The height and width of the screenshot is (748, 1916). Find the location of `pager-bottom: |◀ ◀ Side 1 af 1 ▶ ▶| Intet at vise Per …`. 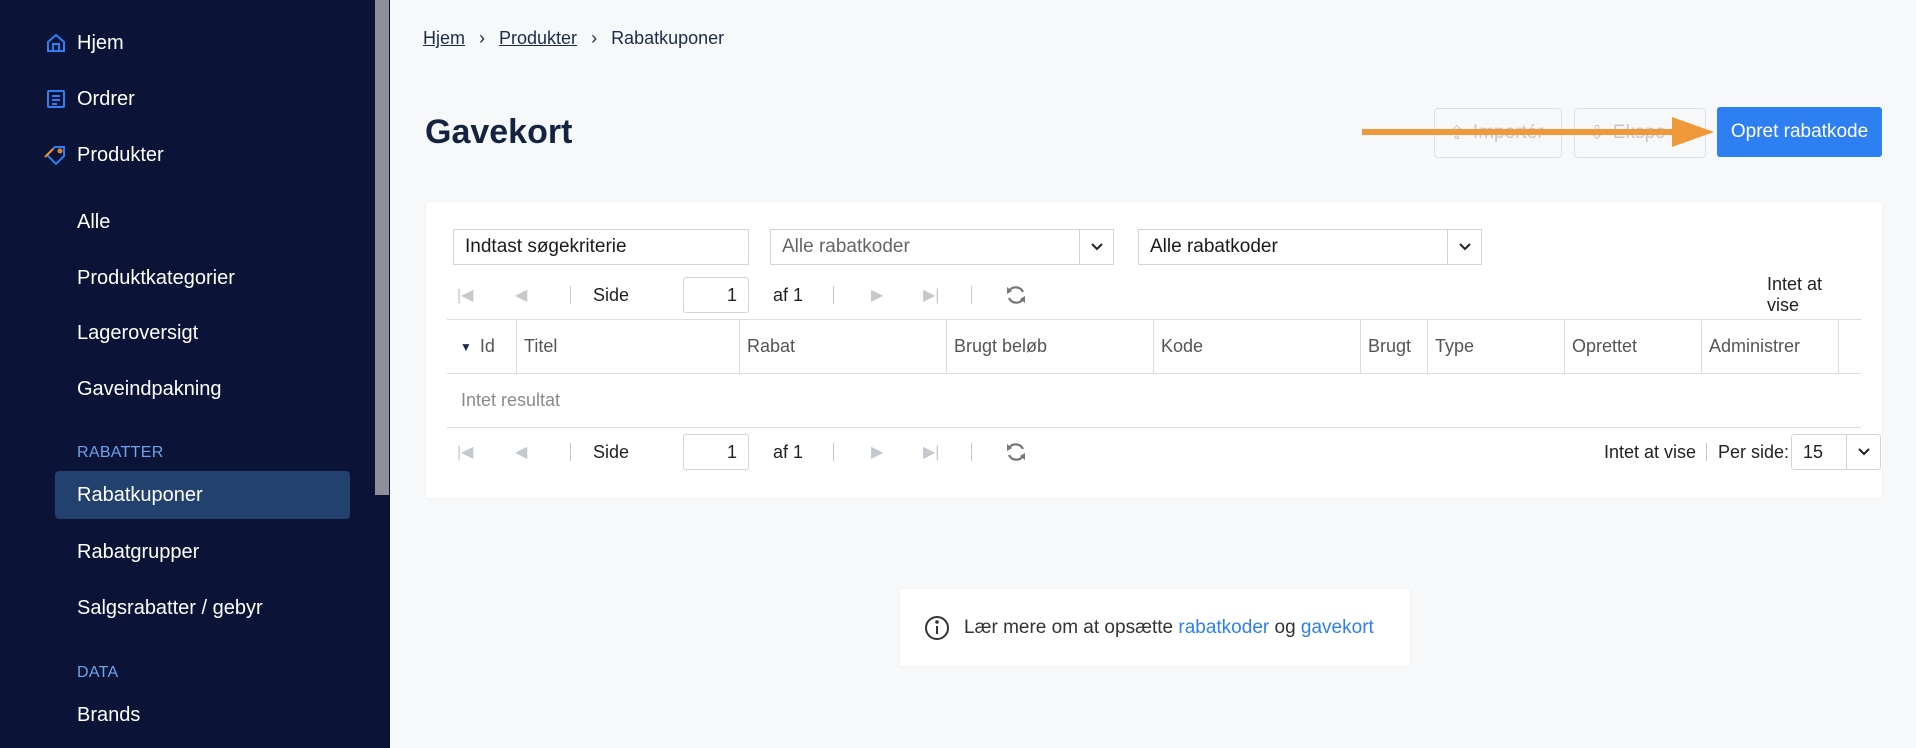

pager-bottom: |◀ ◀ Side 1 af 1 ▶ ▶| Intet at vise Per … is located at coordinates (1167, 452).